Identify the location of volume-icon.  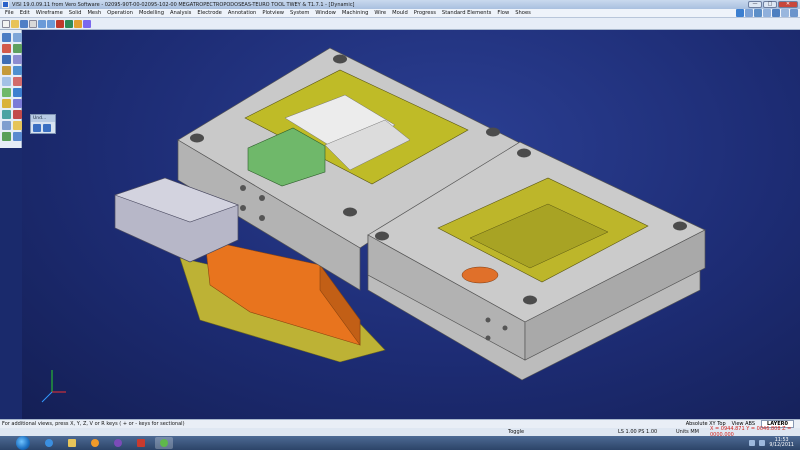
(762, 443).